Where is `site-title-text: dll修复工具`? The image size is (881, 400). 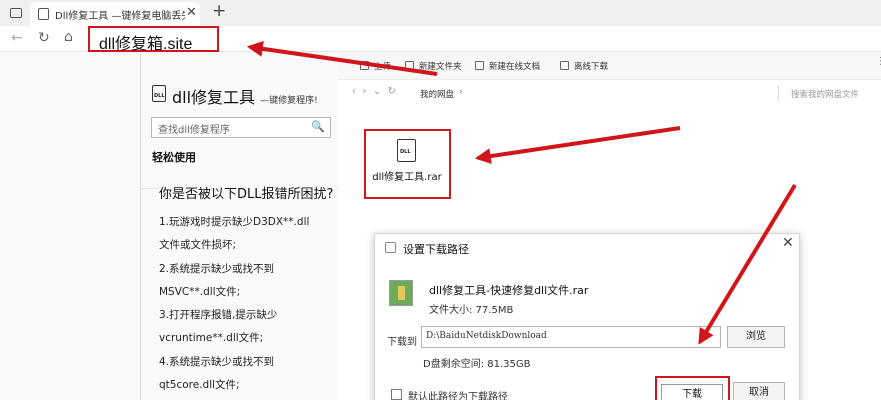
site-title-text: dll修复工具 is located at coordinates (214, 97).